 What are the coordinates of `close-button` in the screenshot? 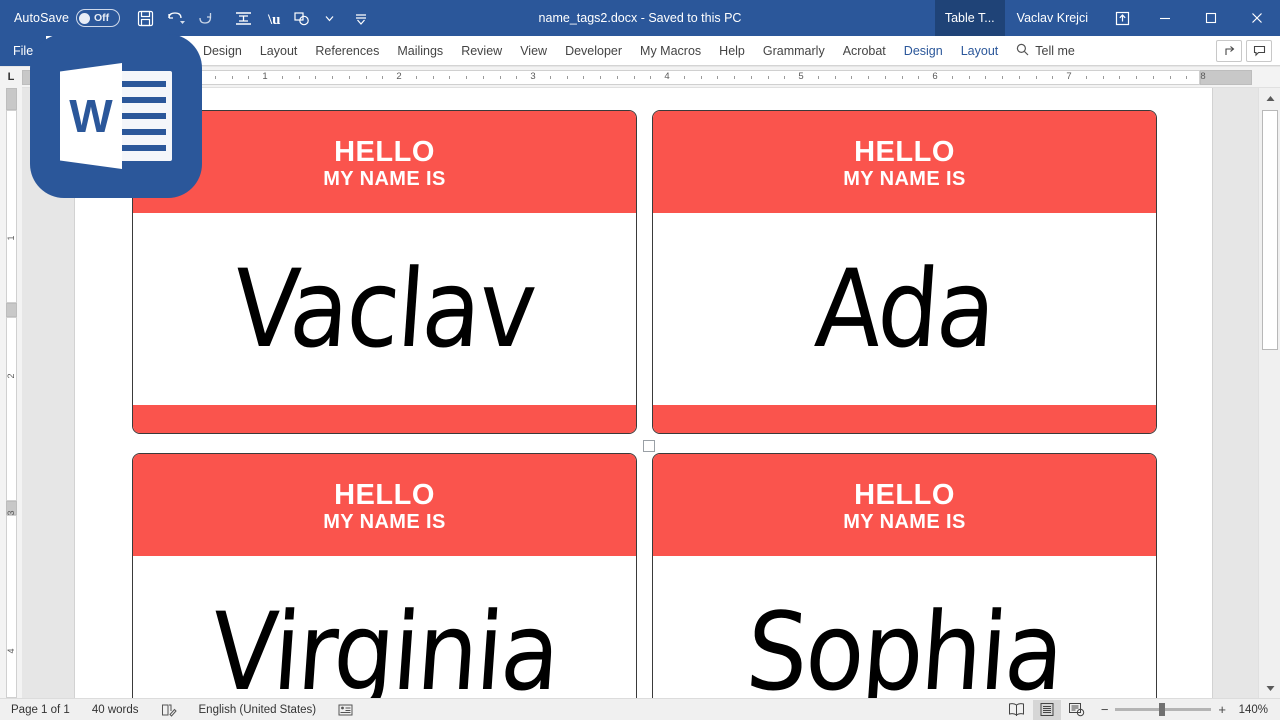 It's located at (1257, 18).